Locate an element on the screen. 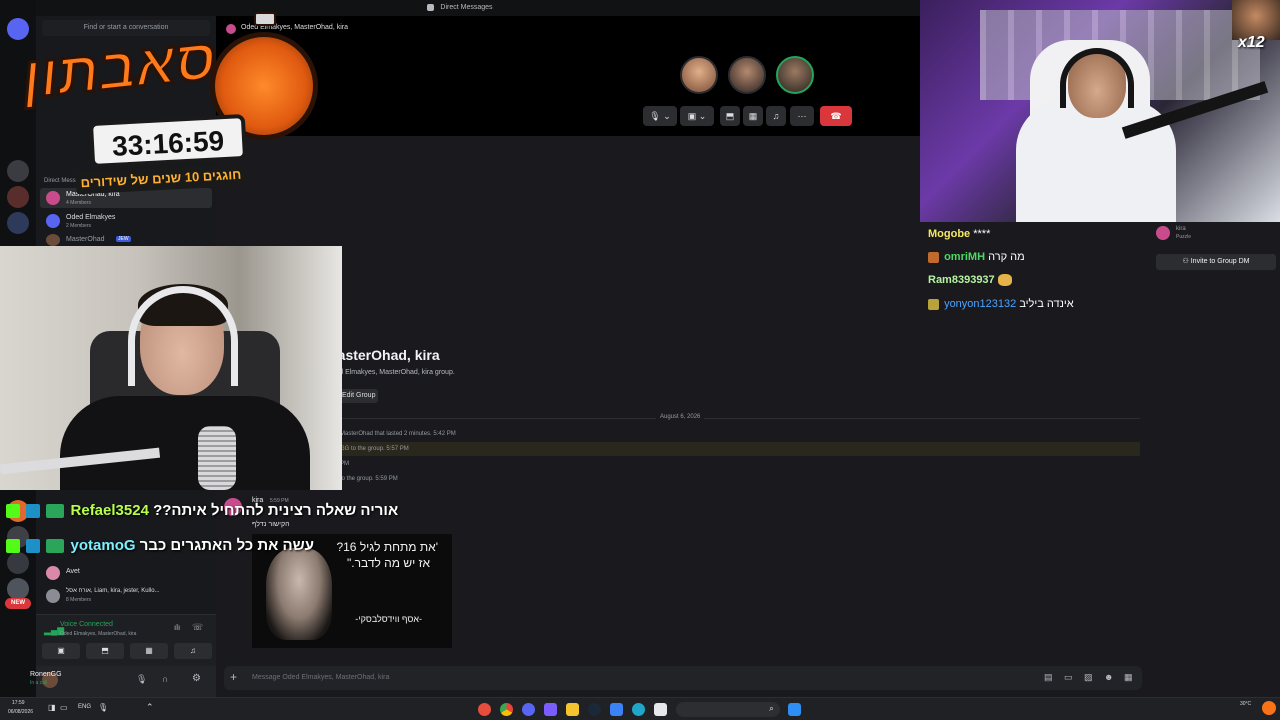 The height and width of the screenshot is (720, 1280). new-badge: NEW is located at coordinates (18, 603).